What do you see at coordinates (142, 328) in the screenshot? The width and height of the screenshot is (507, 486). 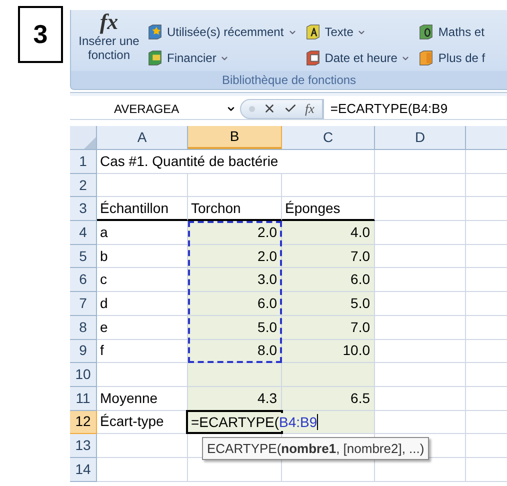 I see `table-cell: e` at bounding box center [142, 328].